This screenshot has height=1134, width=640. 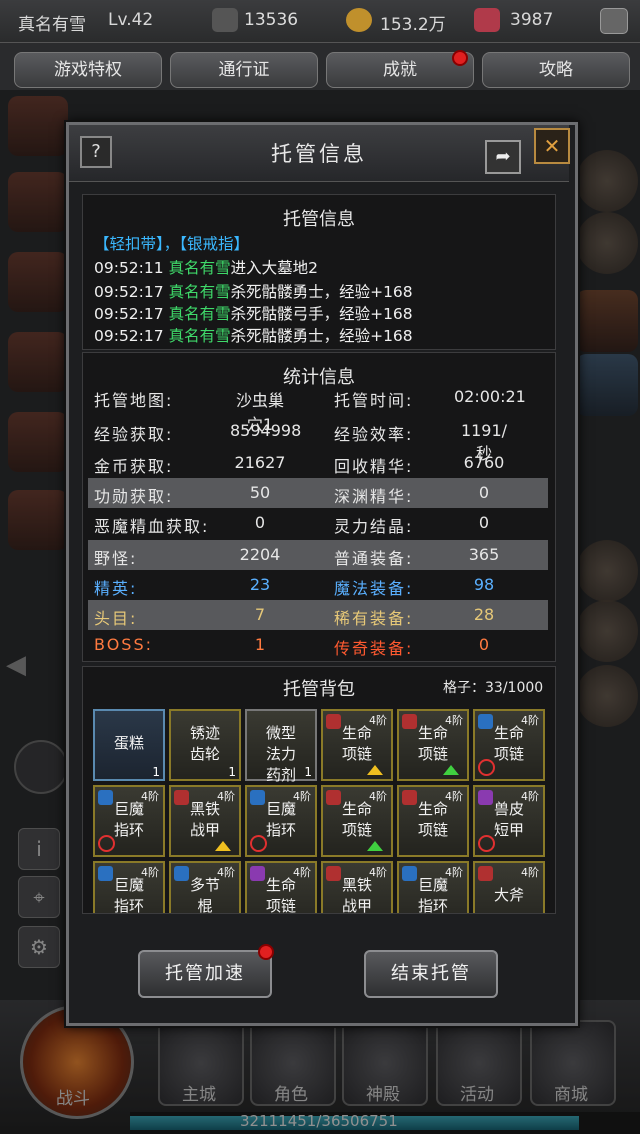 I want to click on stat-value: 365, so click(x=484, y=554).